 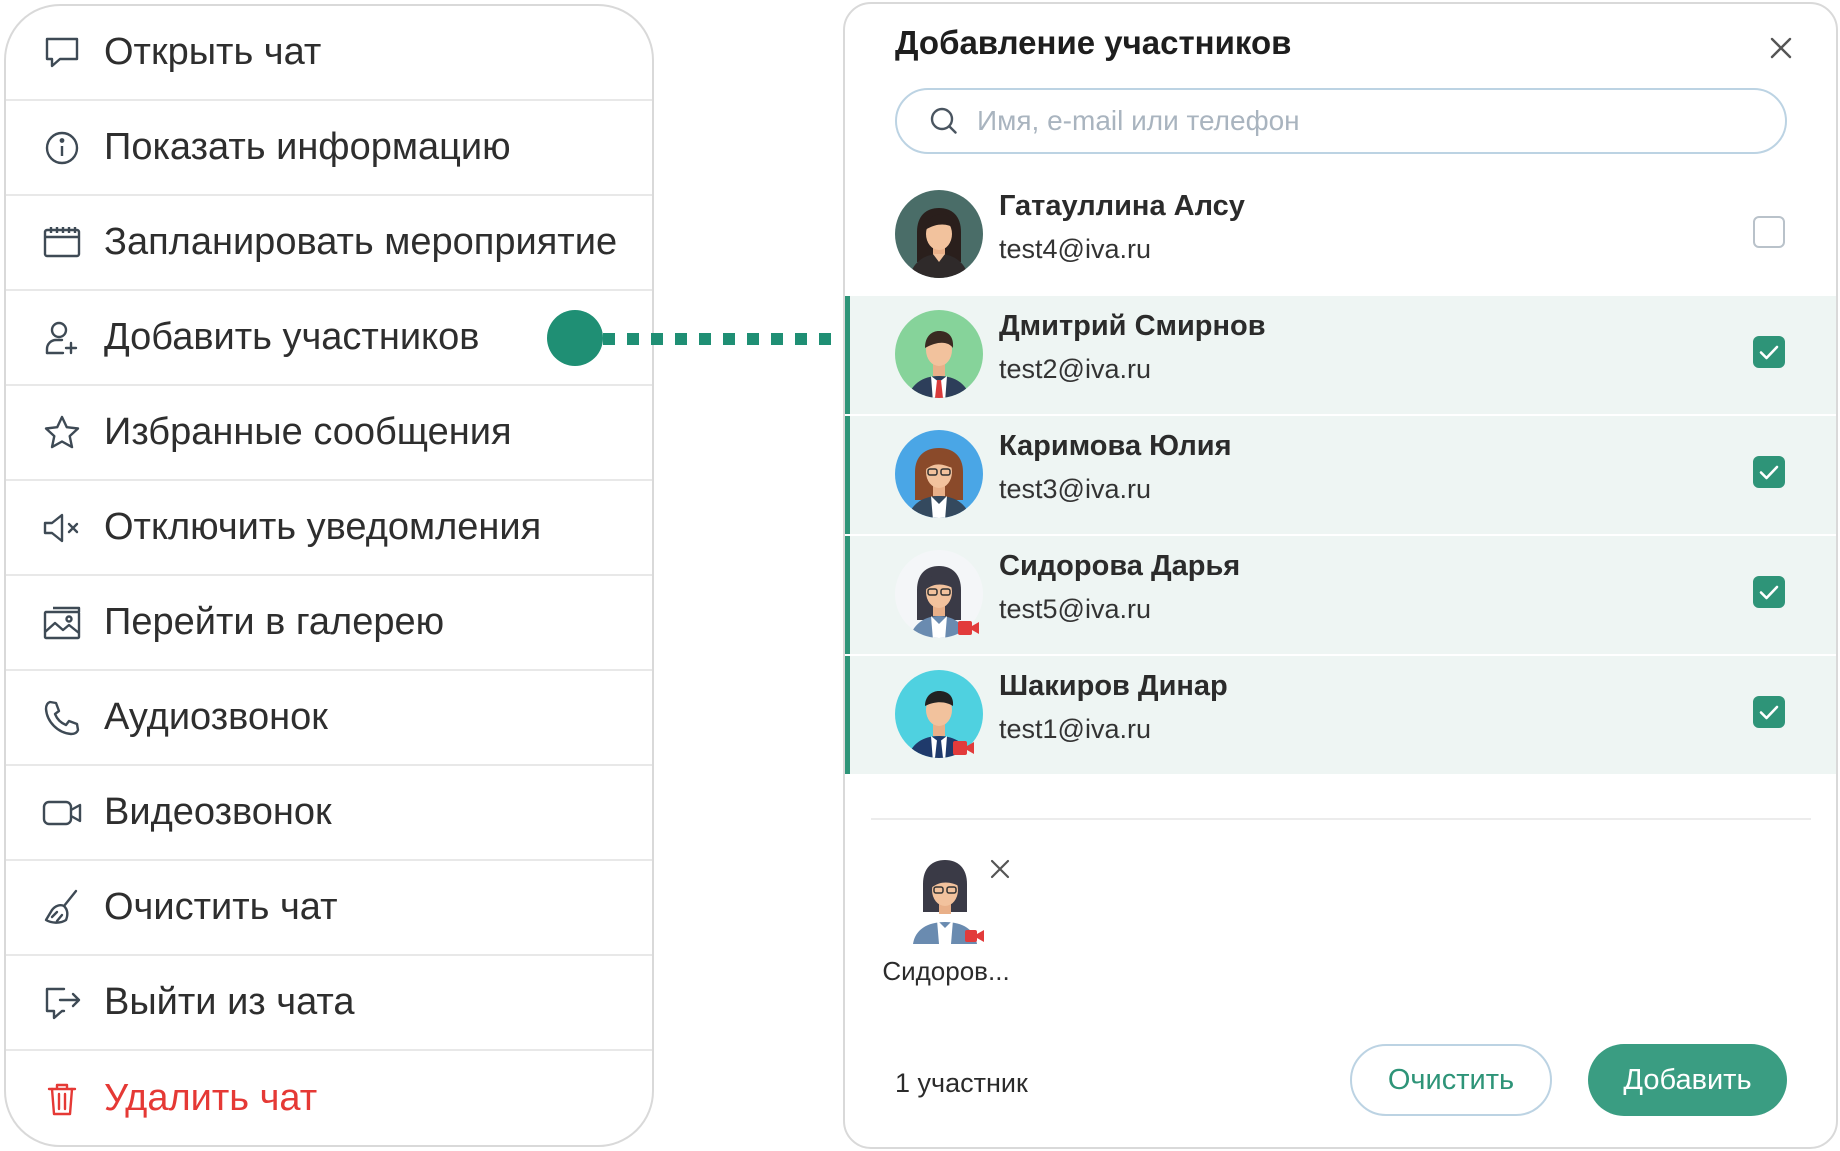 I want to click on menu-item-label: Избранные сообщения, so click(x=308, y=432).